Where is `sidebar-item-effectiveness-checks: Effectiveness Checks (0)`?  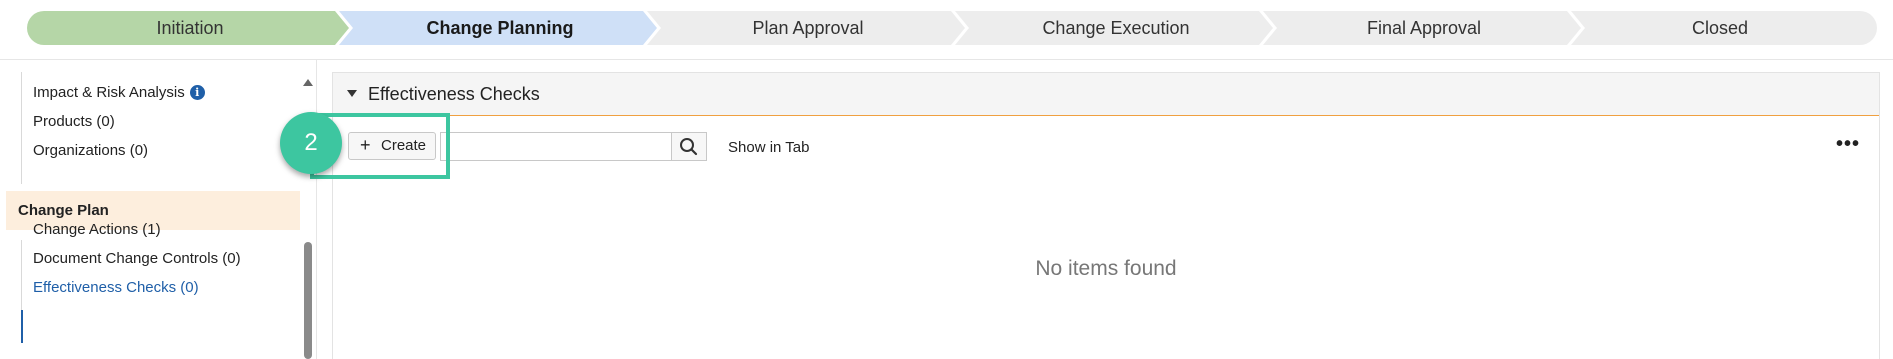
sidebar-item-effectiveness-checks: Effectiveness Checks (0) is located at coordinates (116, 287).